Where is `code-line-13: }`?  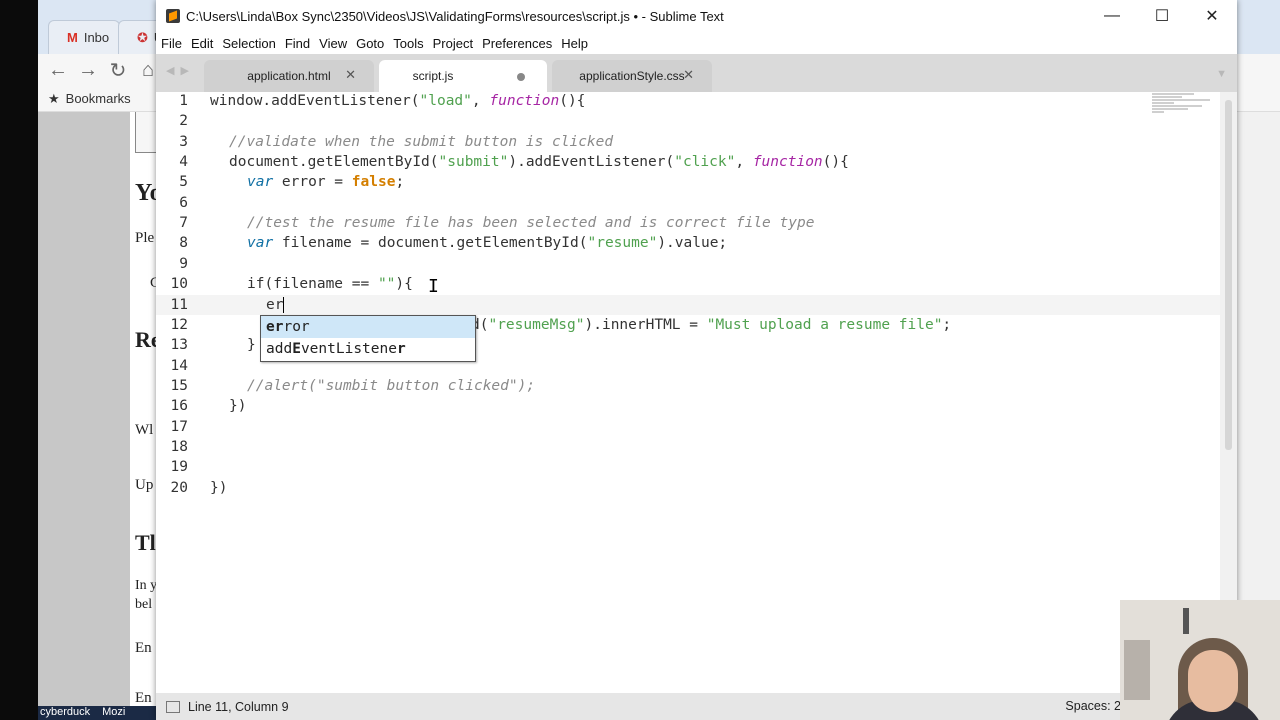 code-line-13: } is located at coordinates (251, 345).